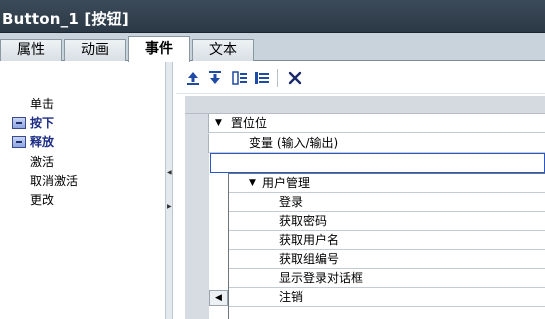 Image resolution: width=545 pixels, height=319 pixels. Describe the element at coordinates (169, 207) in the screenshot. I see `expand-right-icon: ▶` at that location.